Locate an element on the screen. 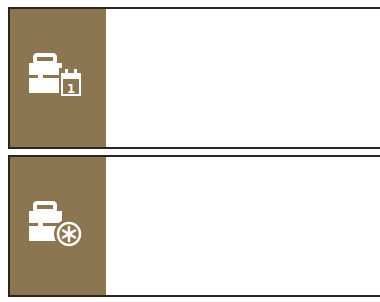  tile-icon-strip: 1 is located at coordinates (58, 78).